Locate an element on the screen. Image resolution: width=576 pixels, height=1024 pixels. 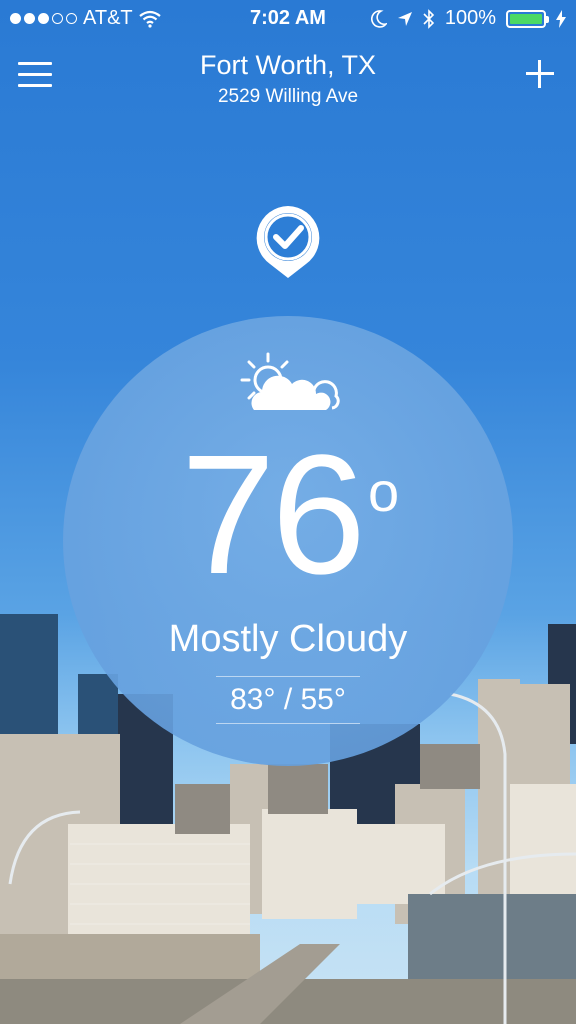
divider-top is located at coordinates (288, 676).